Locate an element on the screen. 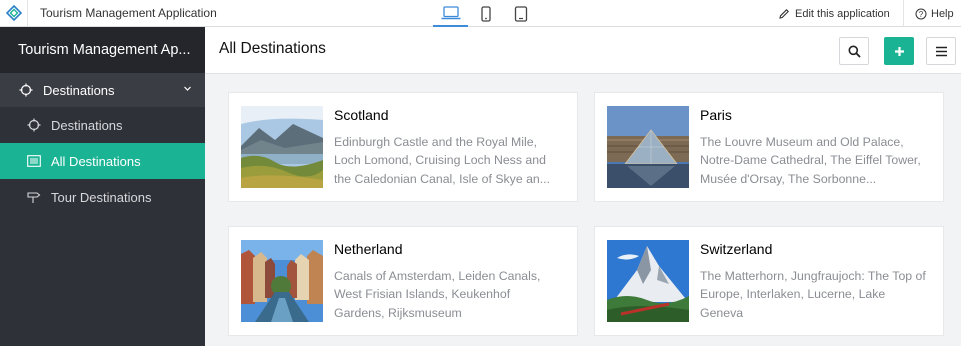 The image size is (961, 346). phone-icon is located at coordinates (485, 13).